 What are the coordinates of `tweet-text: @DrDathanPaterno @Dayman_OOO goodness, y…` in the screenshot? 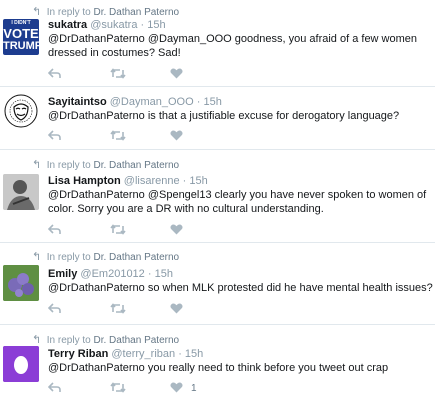 It's located at (233, 46).